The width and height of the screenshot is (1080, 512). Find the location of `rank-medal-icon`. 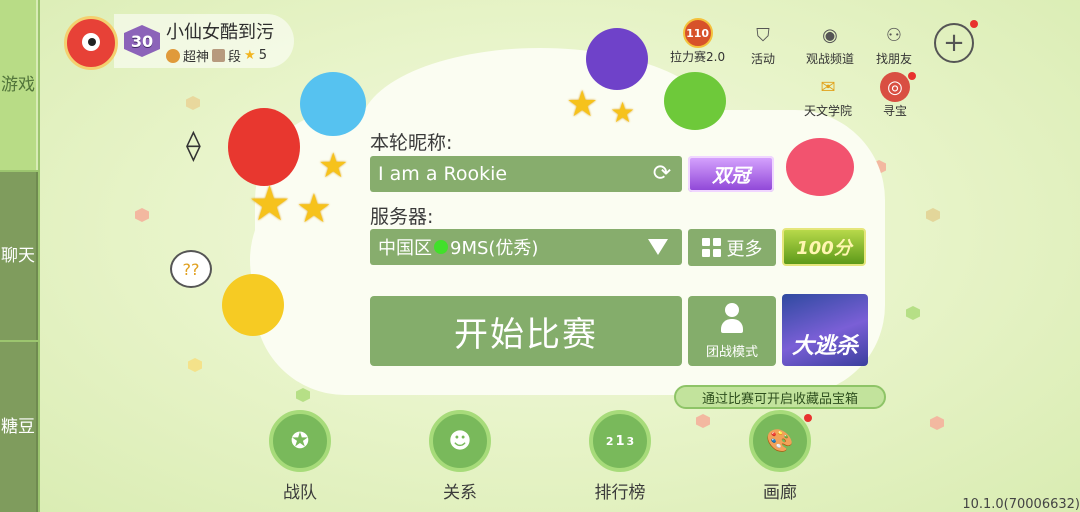

rank-medal-icon is located at coordinates (173, 55).